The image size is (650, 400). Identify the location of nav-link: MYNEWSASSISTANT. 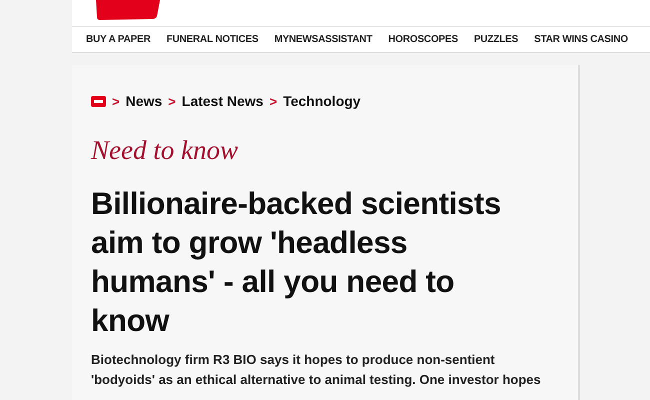
(323, 39).